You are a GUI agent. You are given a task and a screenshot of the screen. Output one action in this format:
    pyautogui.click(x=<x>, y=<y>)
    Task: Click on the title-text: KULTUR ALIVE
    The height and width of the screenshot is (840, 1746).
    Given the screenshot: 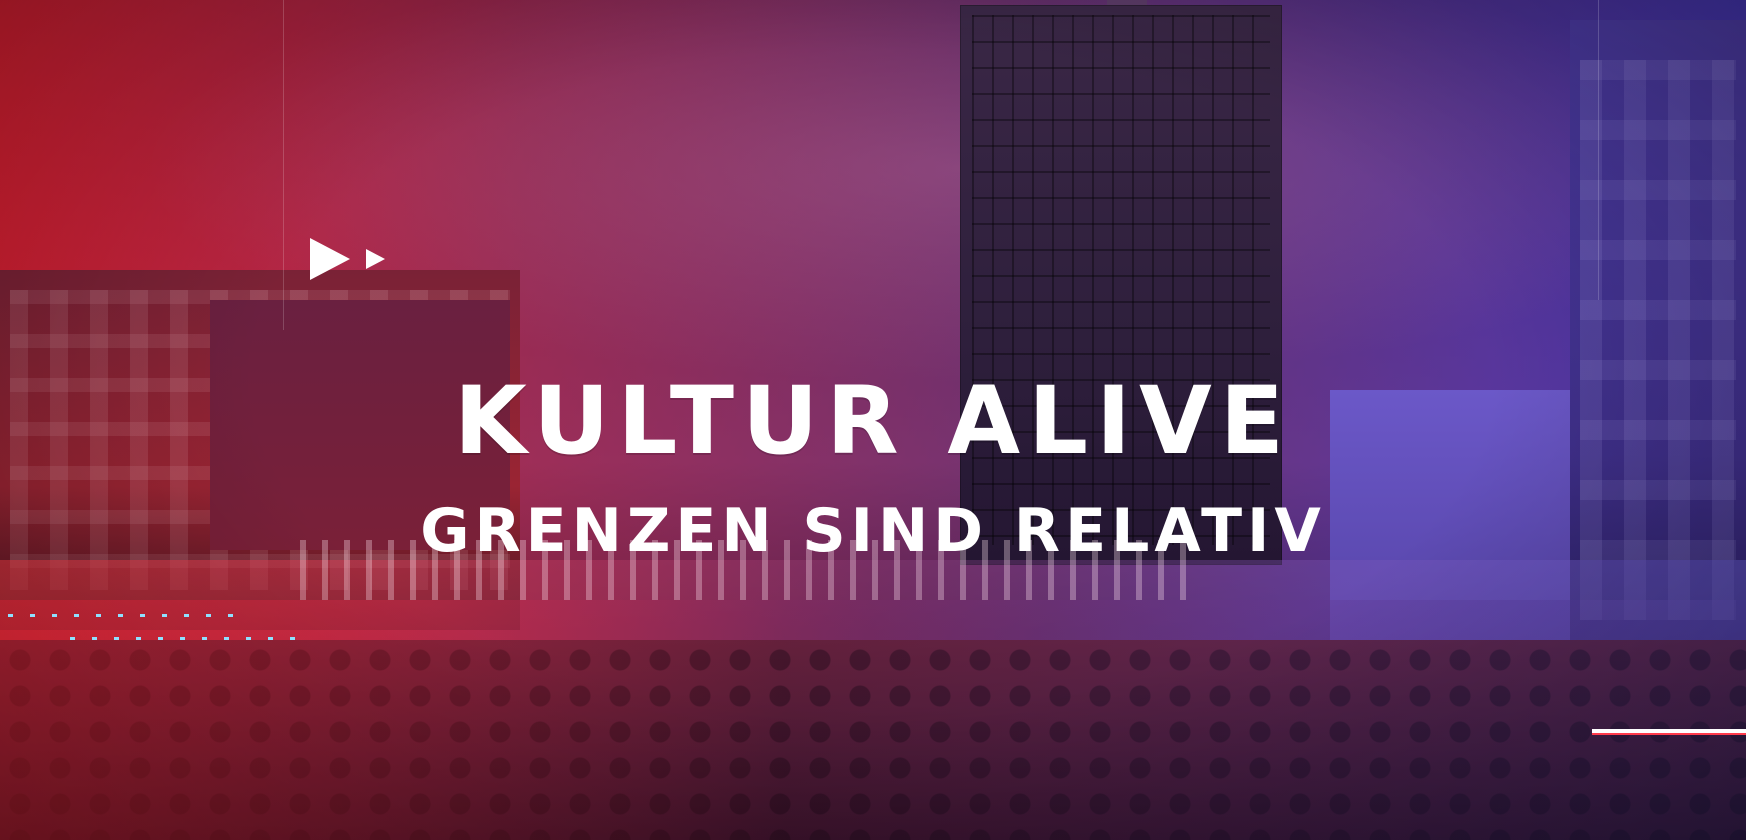 What is the action you would take?
    pyautogui.click(x=873, y=421)
    